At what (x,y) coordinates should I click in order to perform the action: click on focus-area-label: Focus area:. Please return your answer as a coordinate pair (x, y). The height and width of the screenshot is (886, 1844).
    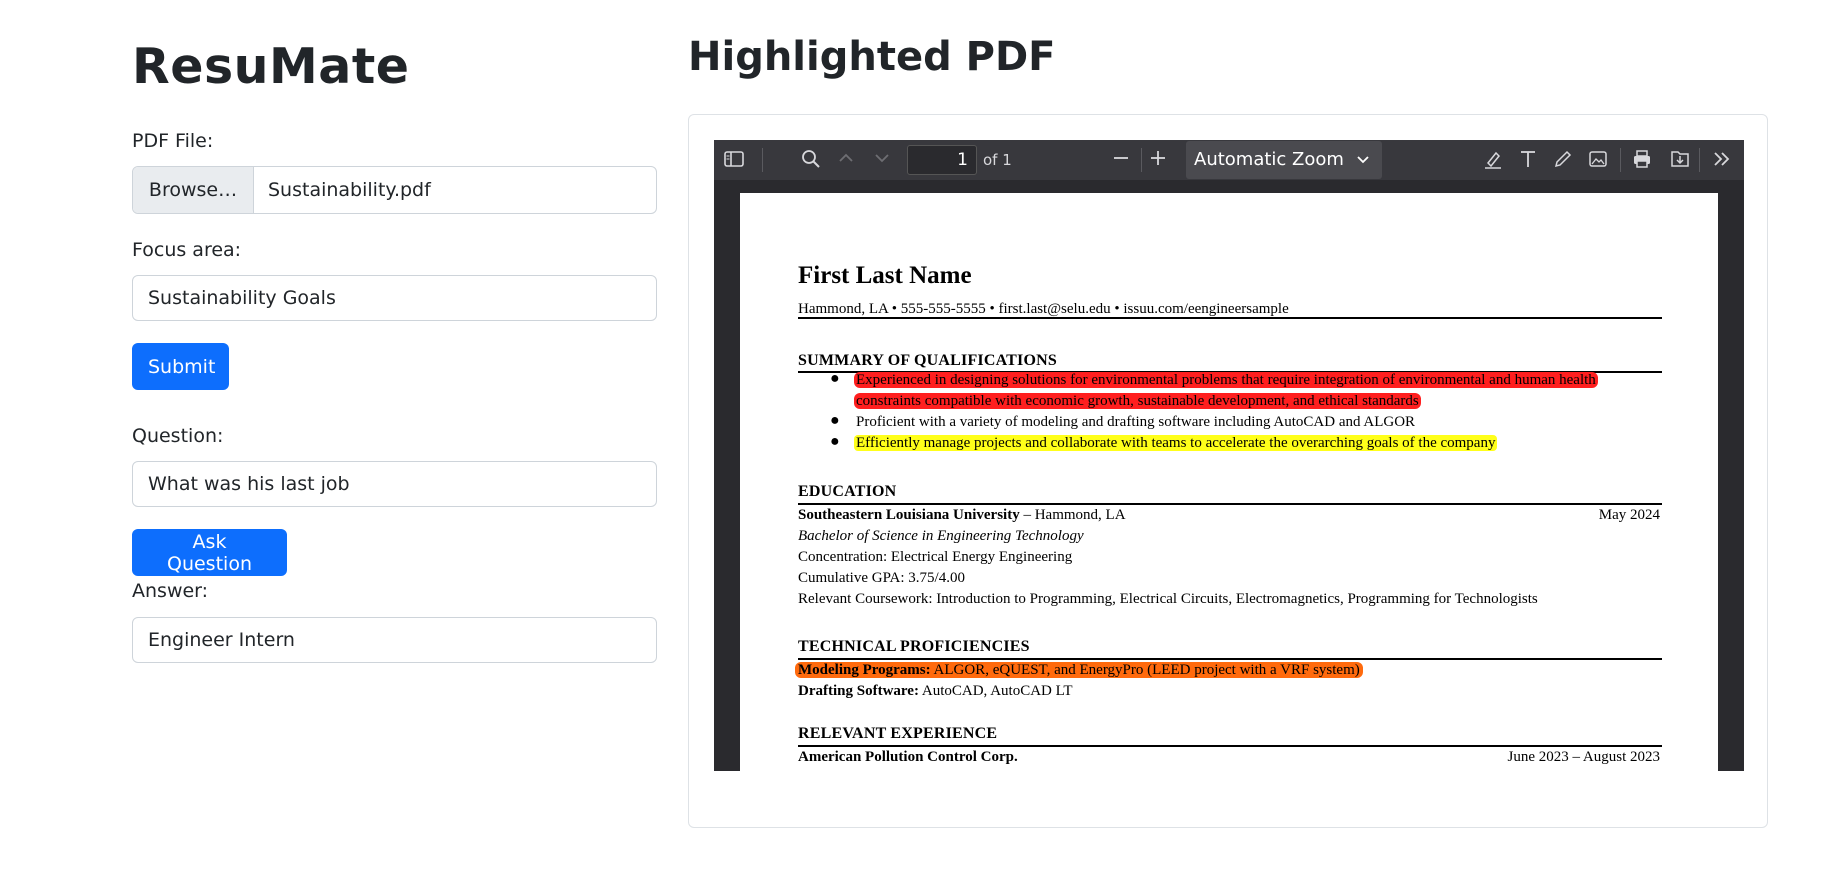
    Looking at the image, I should click on (187, 250).